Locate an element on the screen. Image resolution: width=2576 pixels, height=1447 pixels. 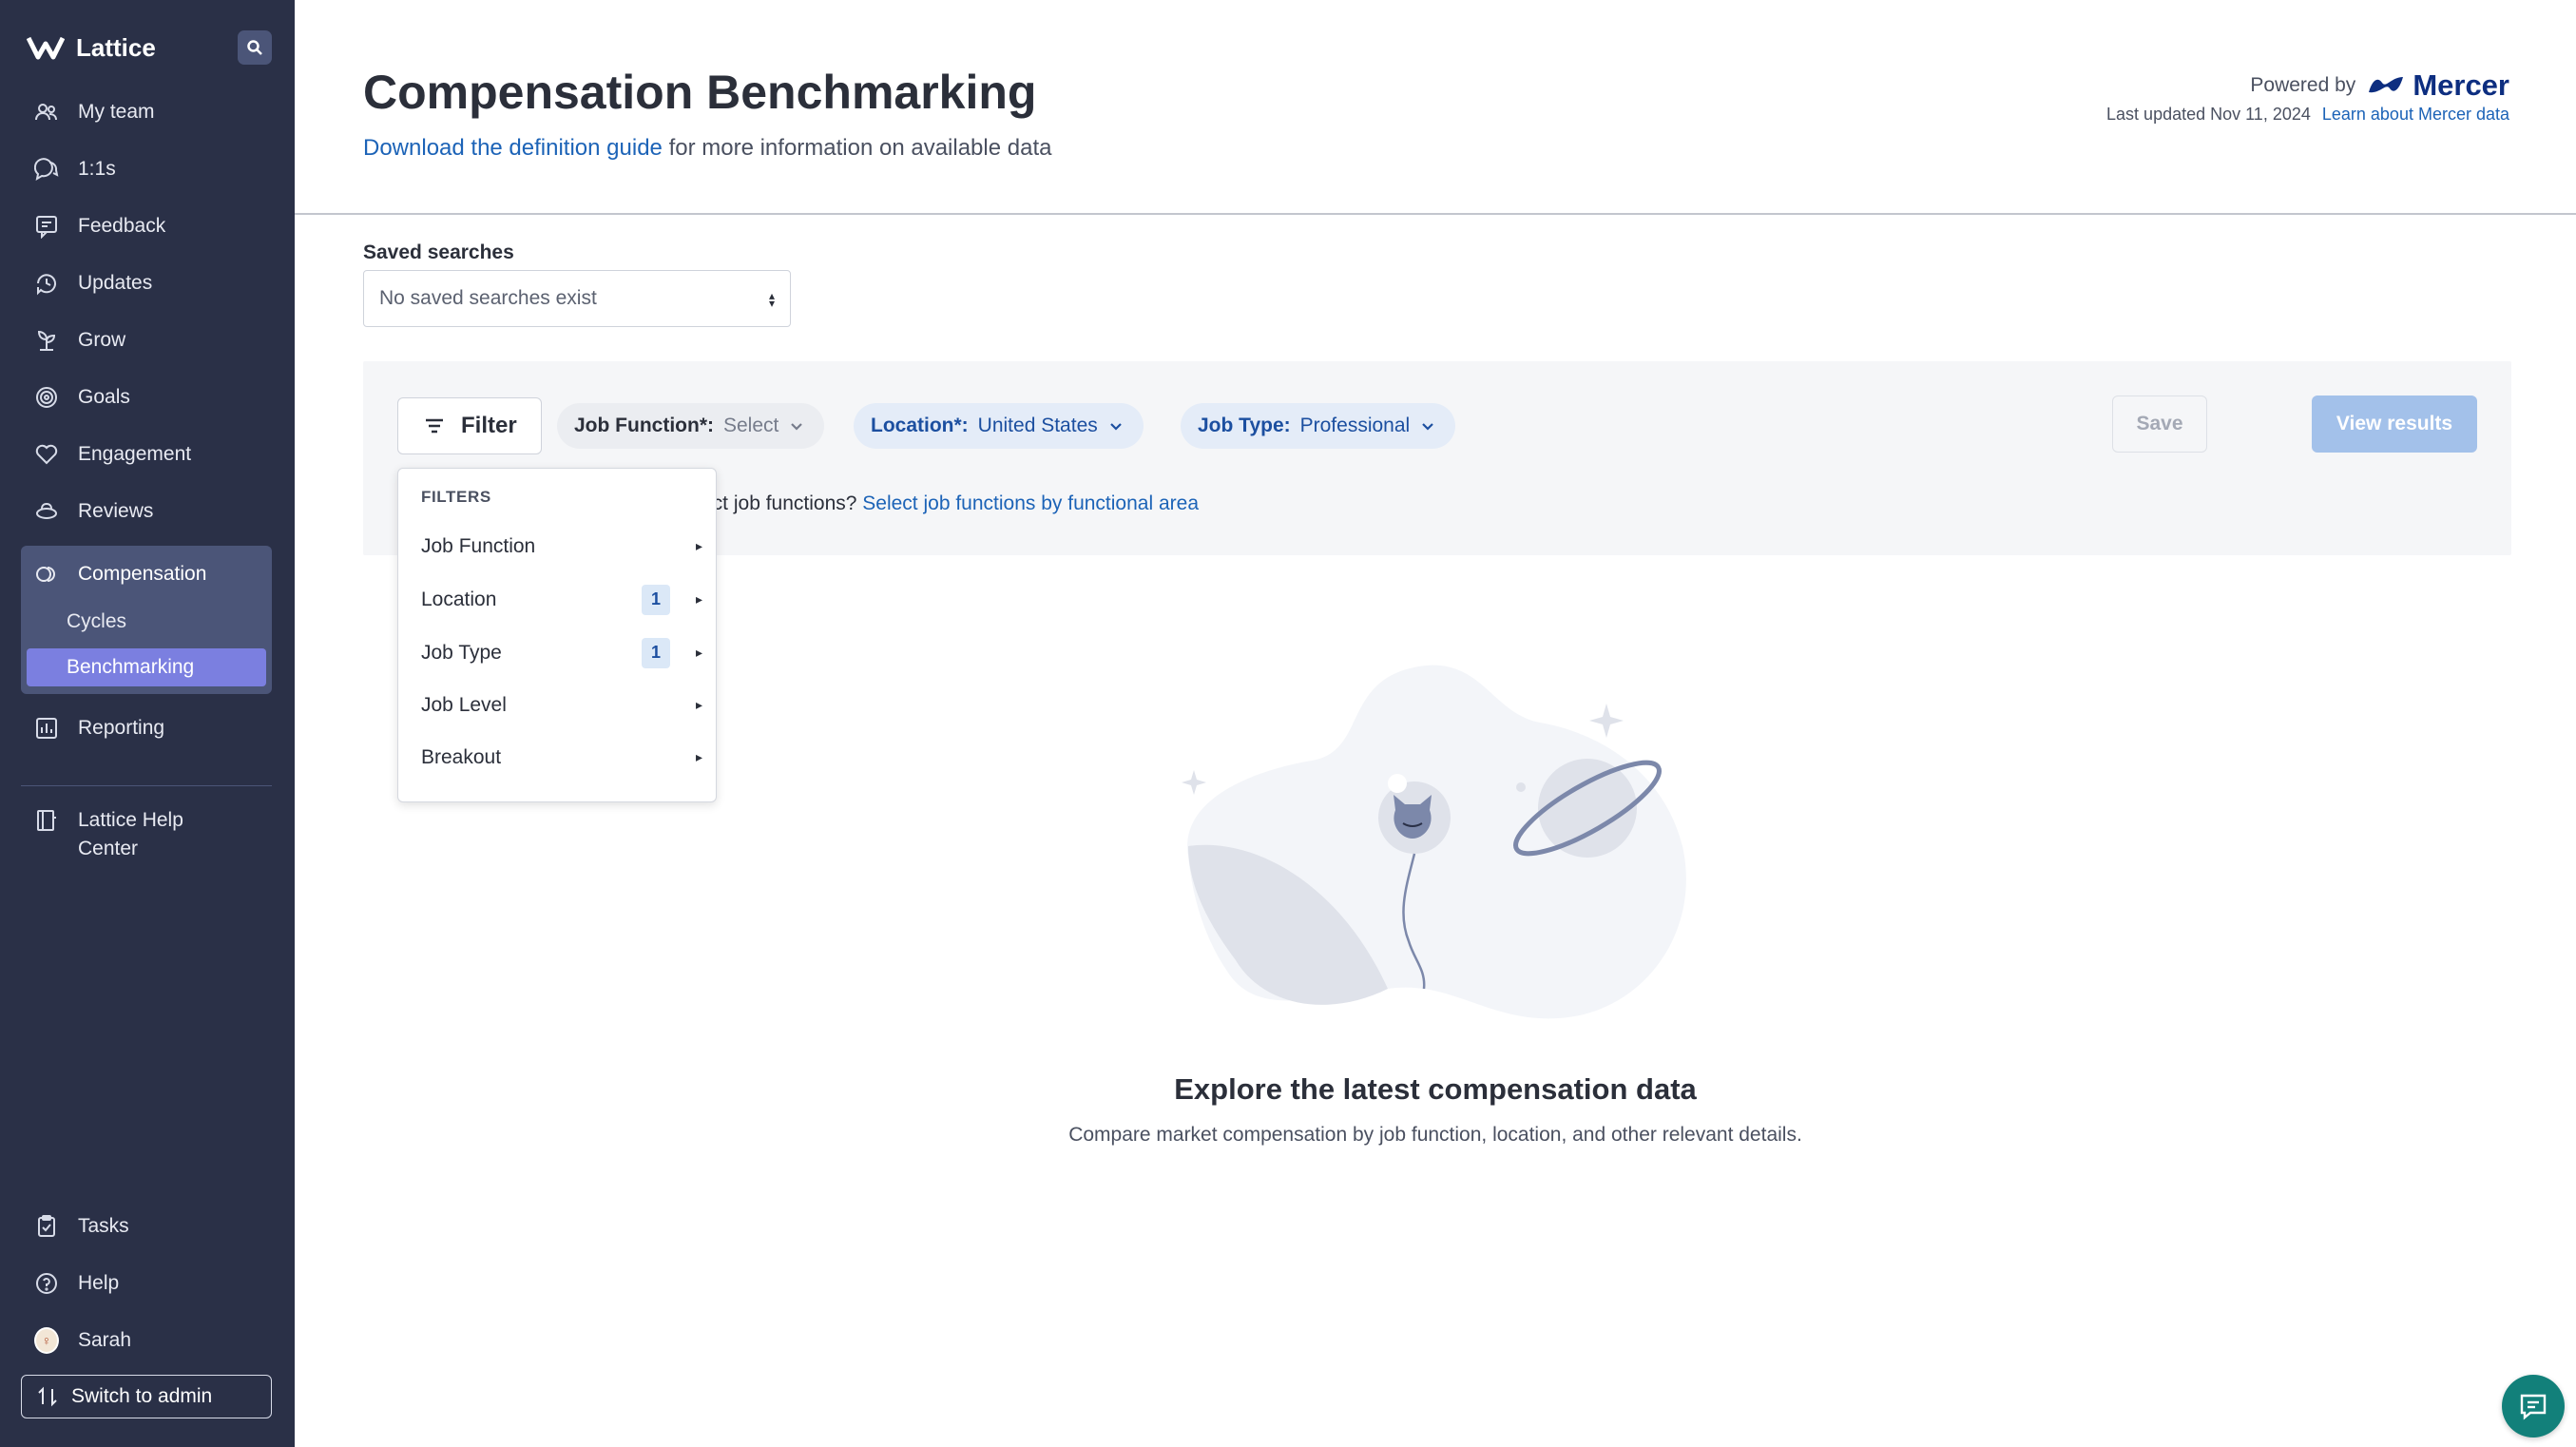
saved-searches-select: No saved searches exist ▴ ▾ is located at coordinates (577, 298).